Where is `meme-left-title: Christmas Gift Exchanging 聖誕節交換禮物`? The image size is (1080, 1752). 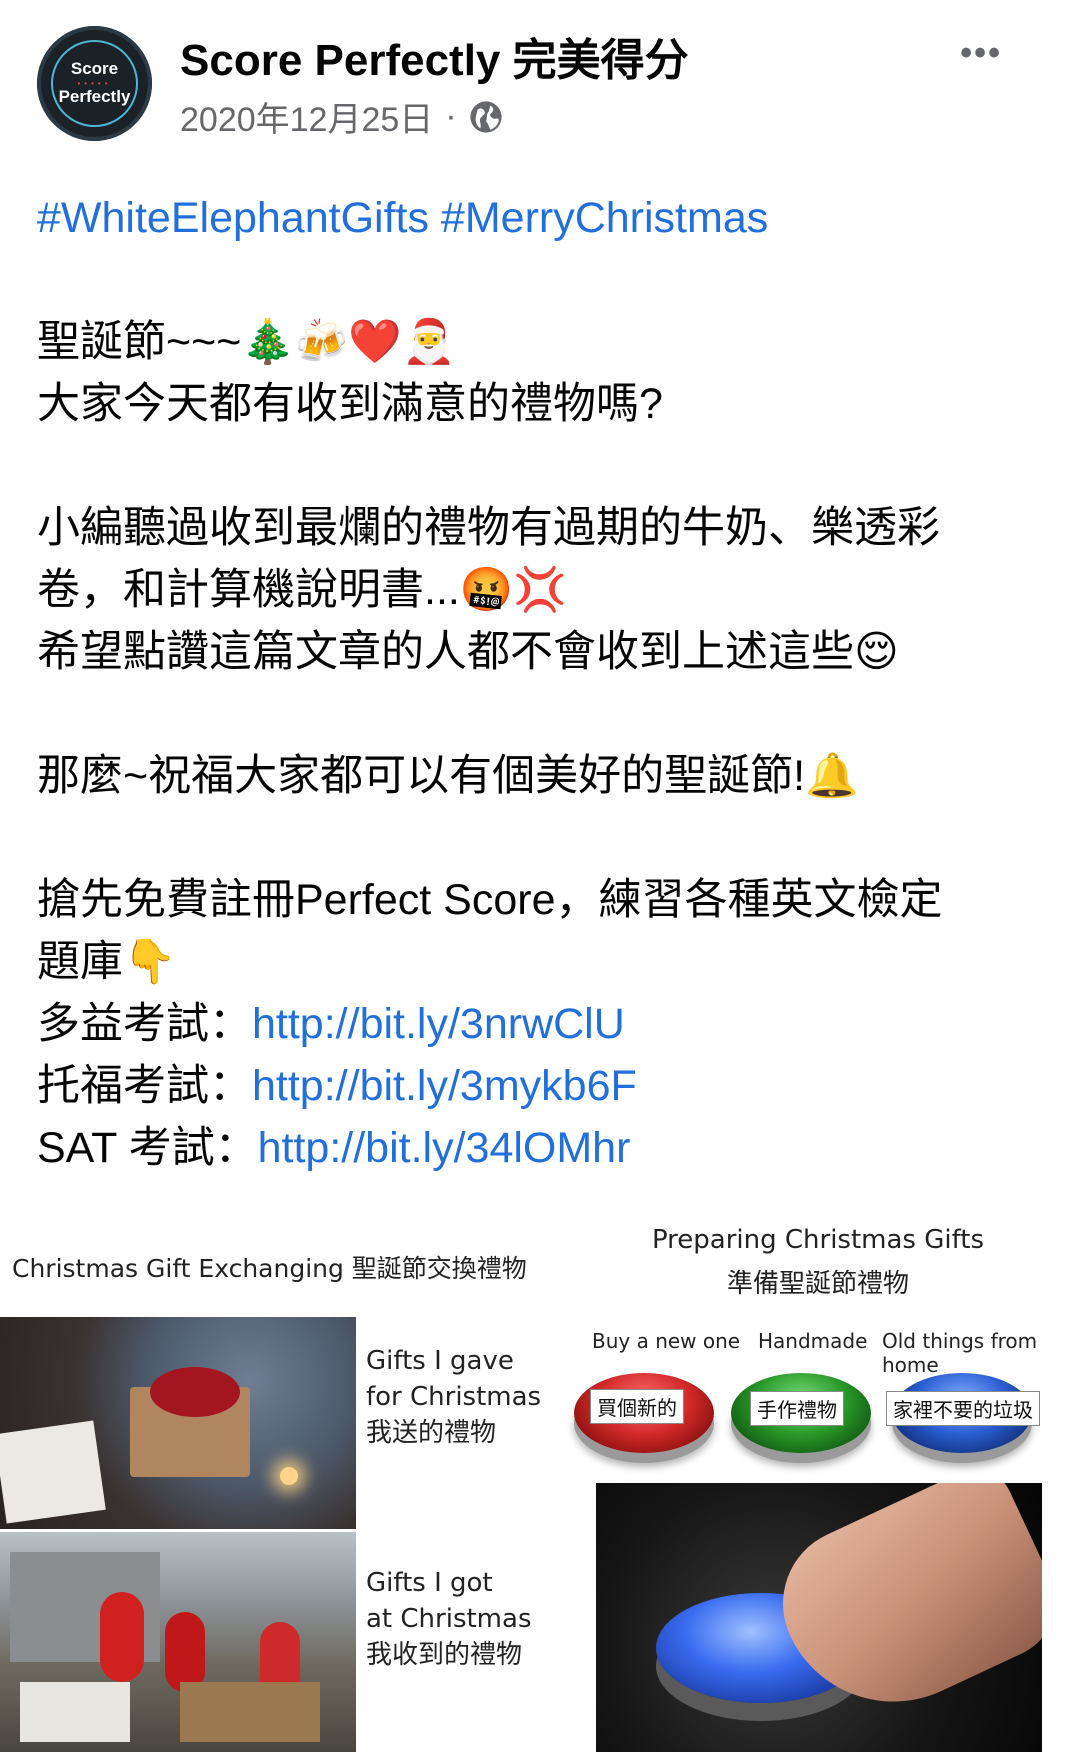
meme-left-title: Christmas Gift Exchanging 聖誕節交換禮物 is located at coordinates (269, 1268).